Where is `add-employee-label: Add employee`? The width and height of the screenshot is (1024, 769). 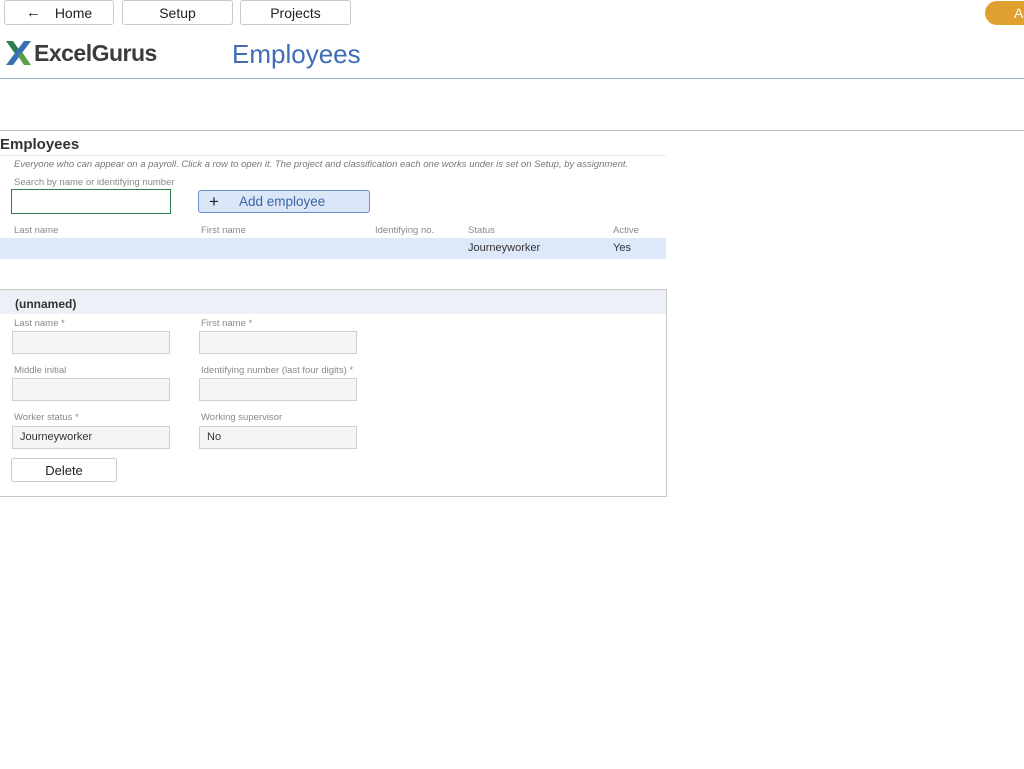
add-employee-label: Add employee is located at coordinates (282, 201).